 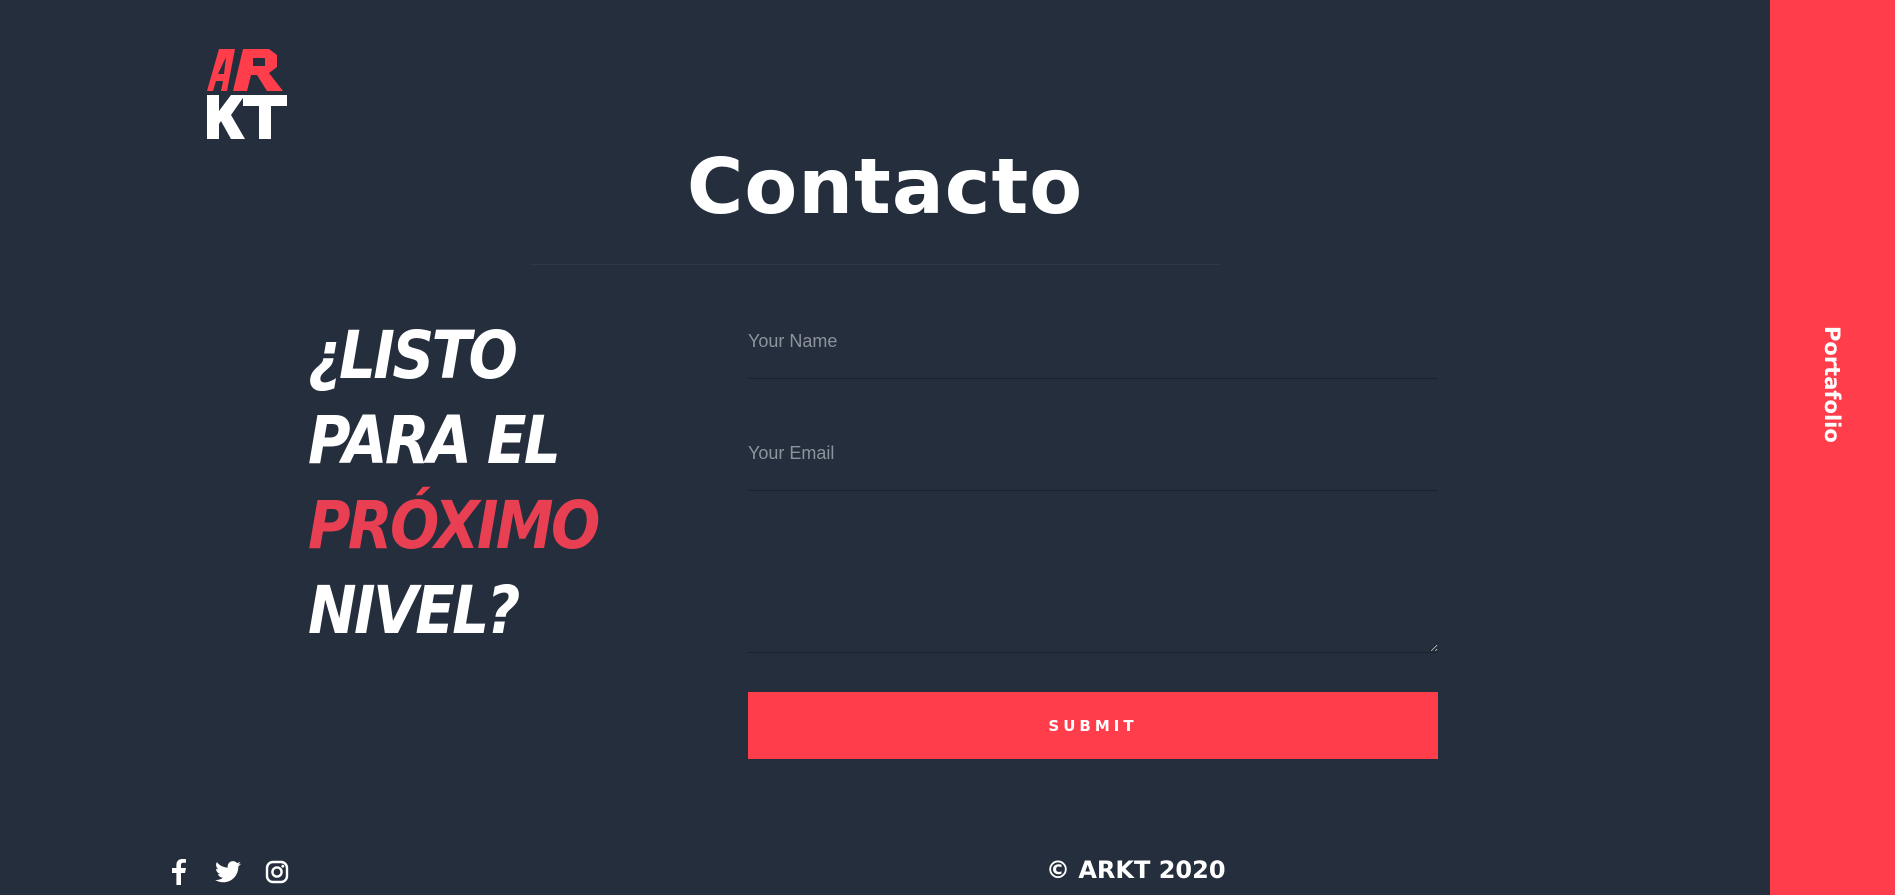 I want to click on arkt-logo, so click(x=246, y=94).